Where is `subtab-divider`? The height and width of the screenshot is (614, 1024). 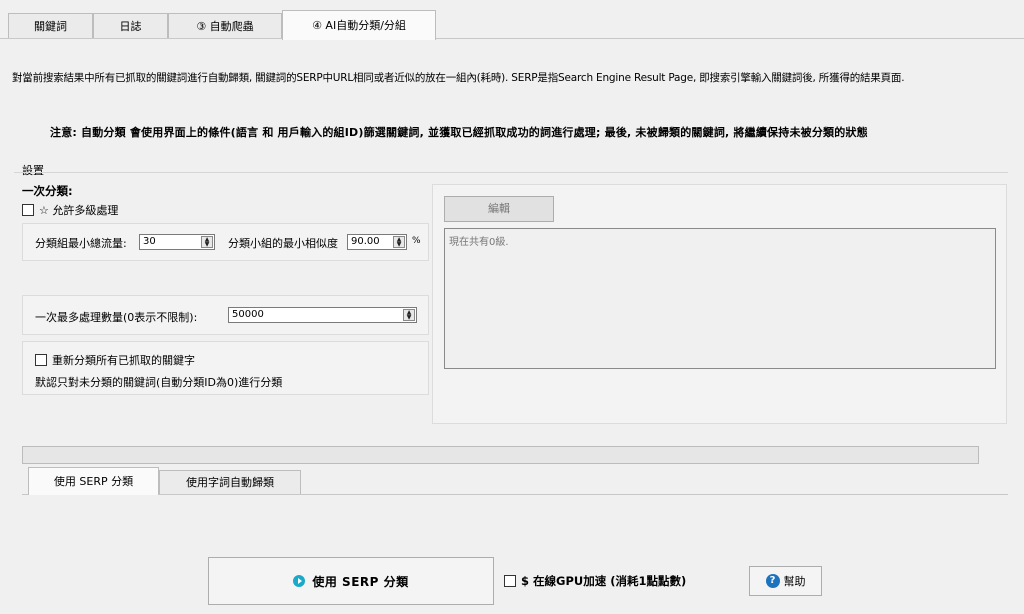
subtab-divider is located at coordinates (515, 494).